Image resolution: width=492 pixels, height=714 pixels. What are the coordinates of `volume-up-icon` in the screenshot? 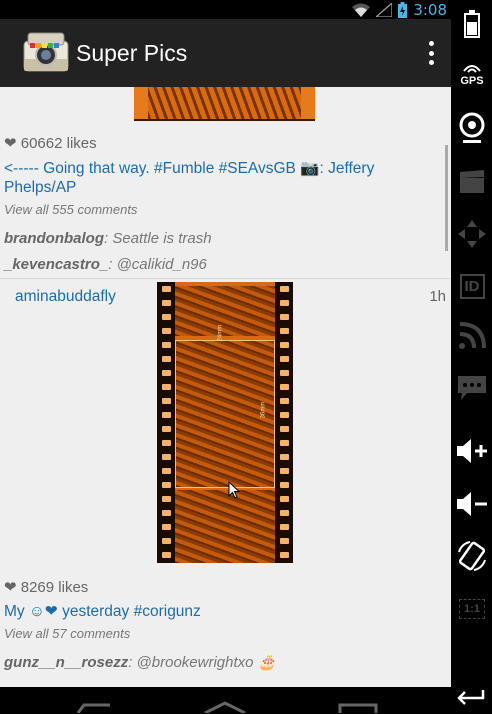 It's located at (472, 451).